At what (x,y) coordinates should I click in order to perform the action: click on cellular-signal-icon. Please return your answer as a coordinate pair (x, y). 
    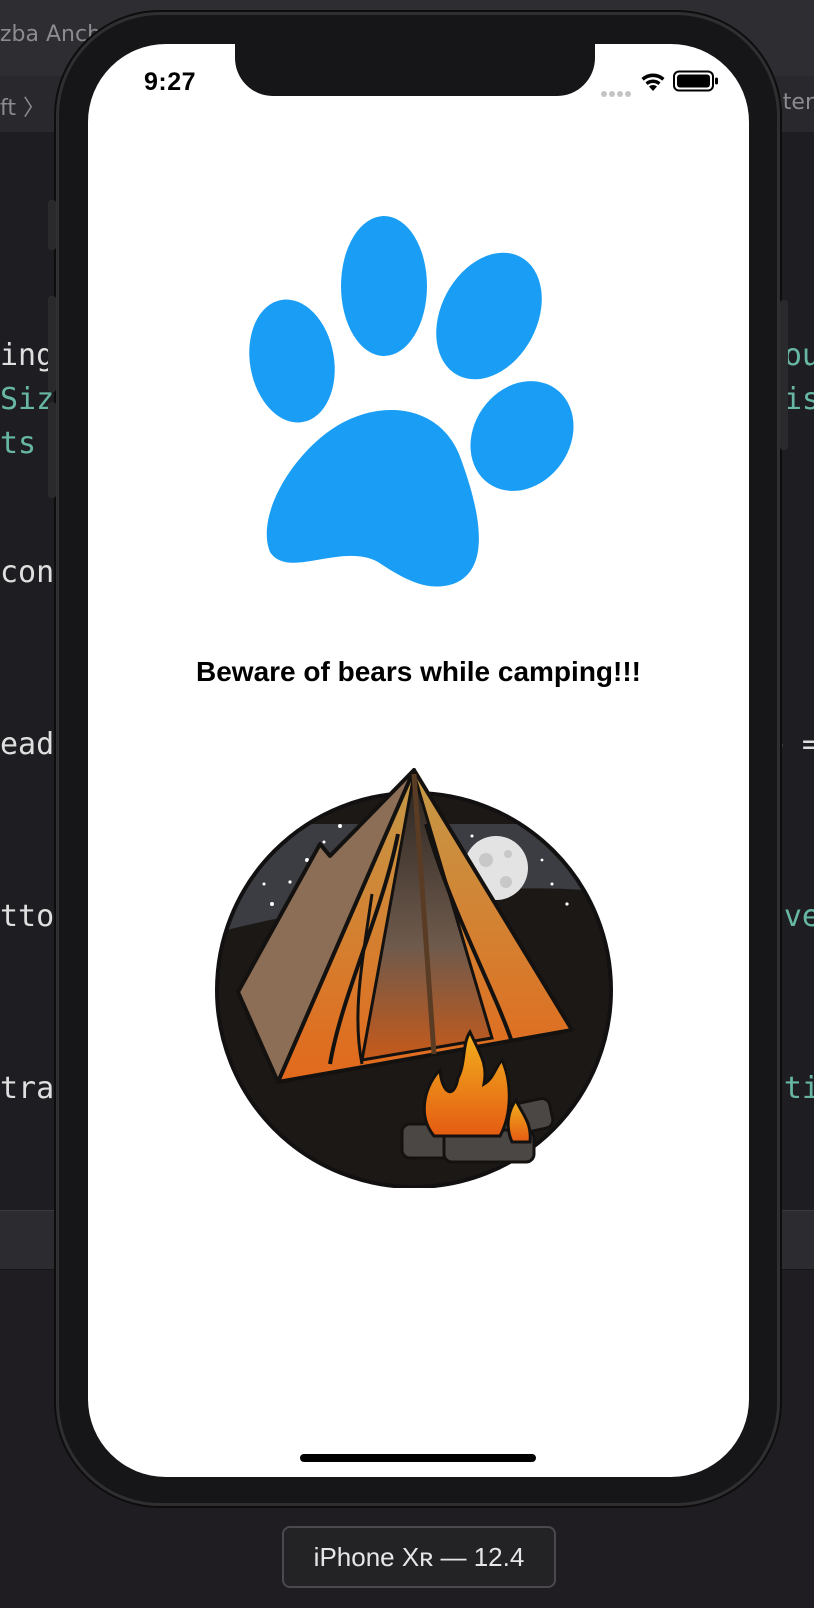
    Looking at the image, I should click on (617, 93).